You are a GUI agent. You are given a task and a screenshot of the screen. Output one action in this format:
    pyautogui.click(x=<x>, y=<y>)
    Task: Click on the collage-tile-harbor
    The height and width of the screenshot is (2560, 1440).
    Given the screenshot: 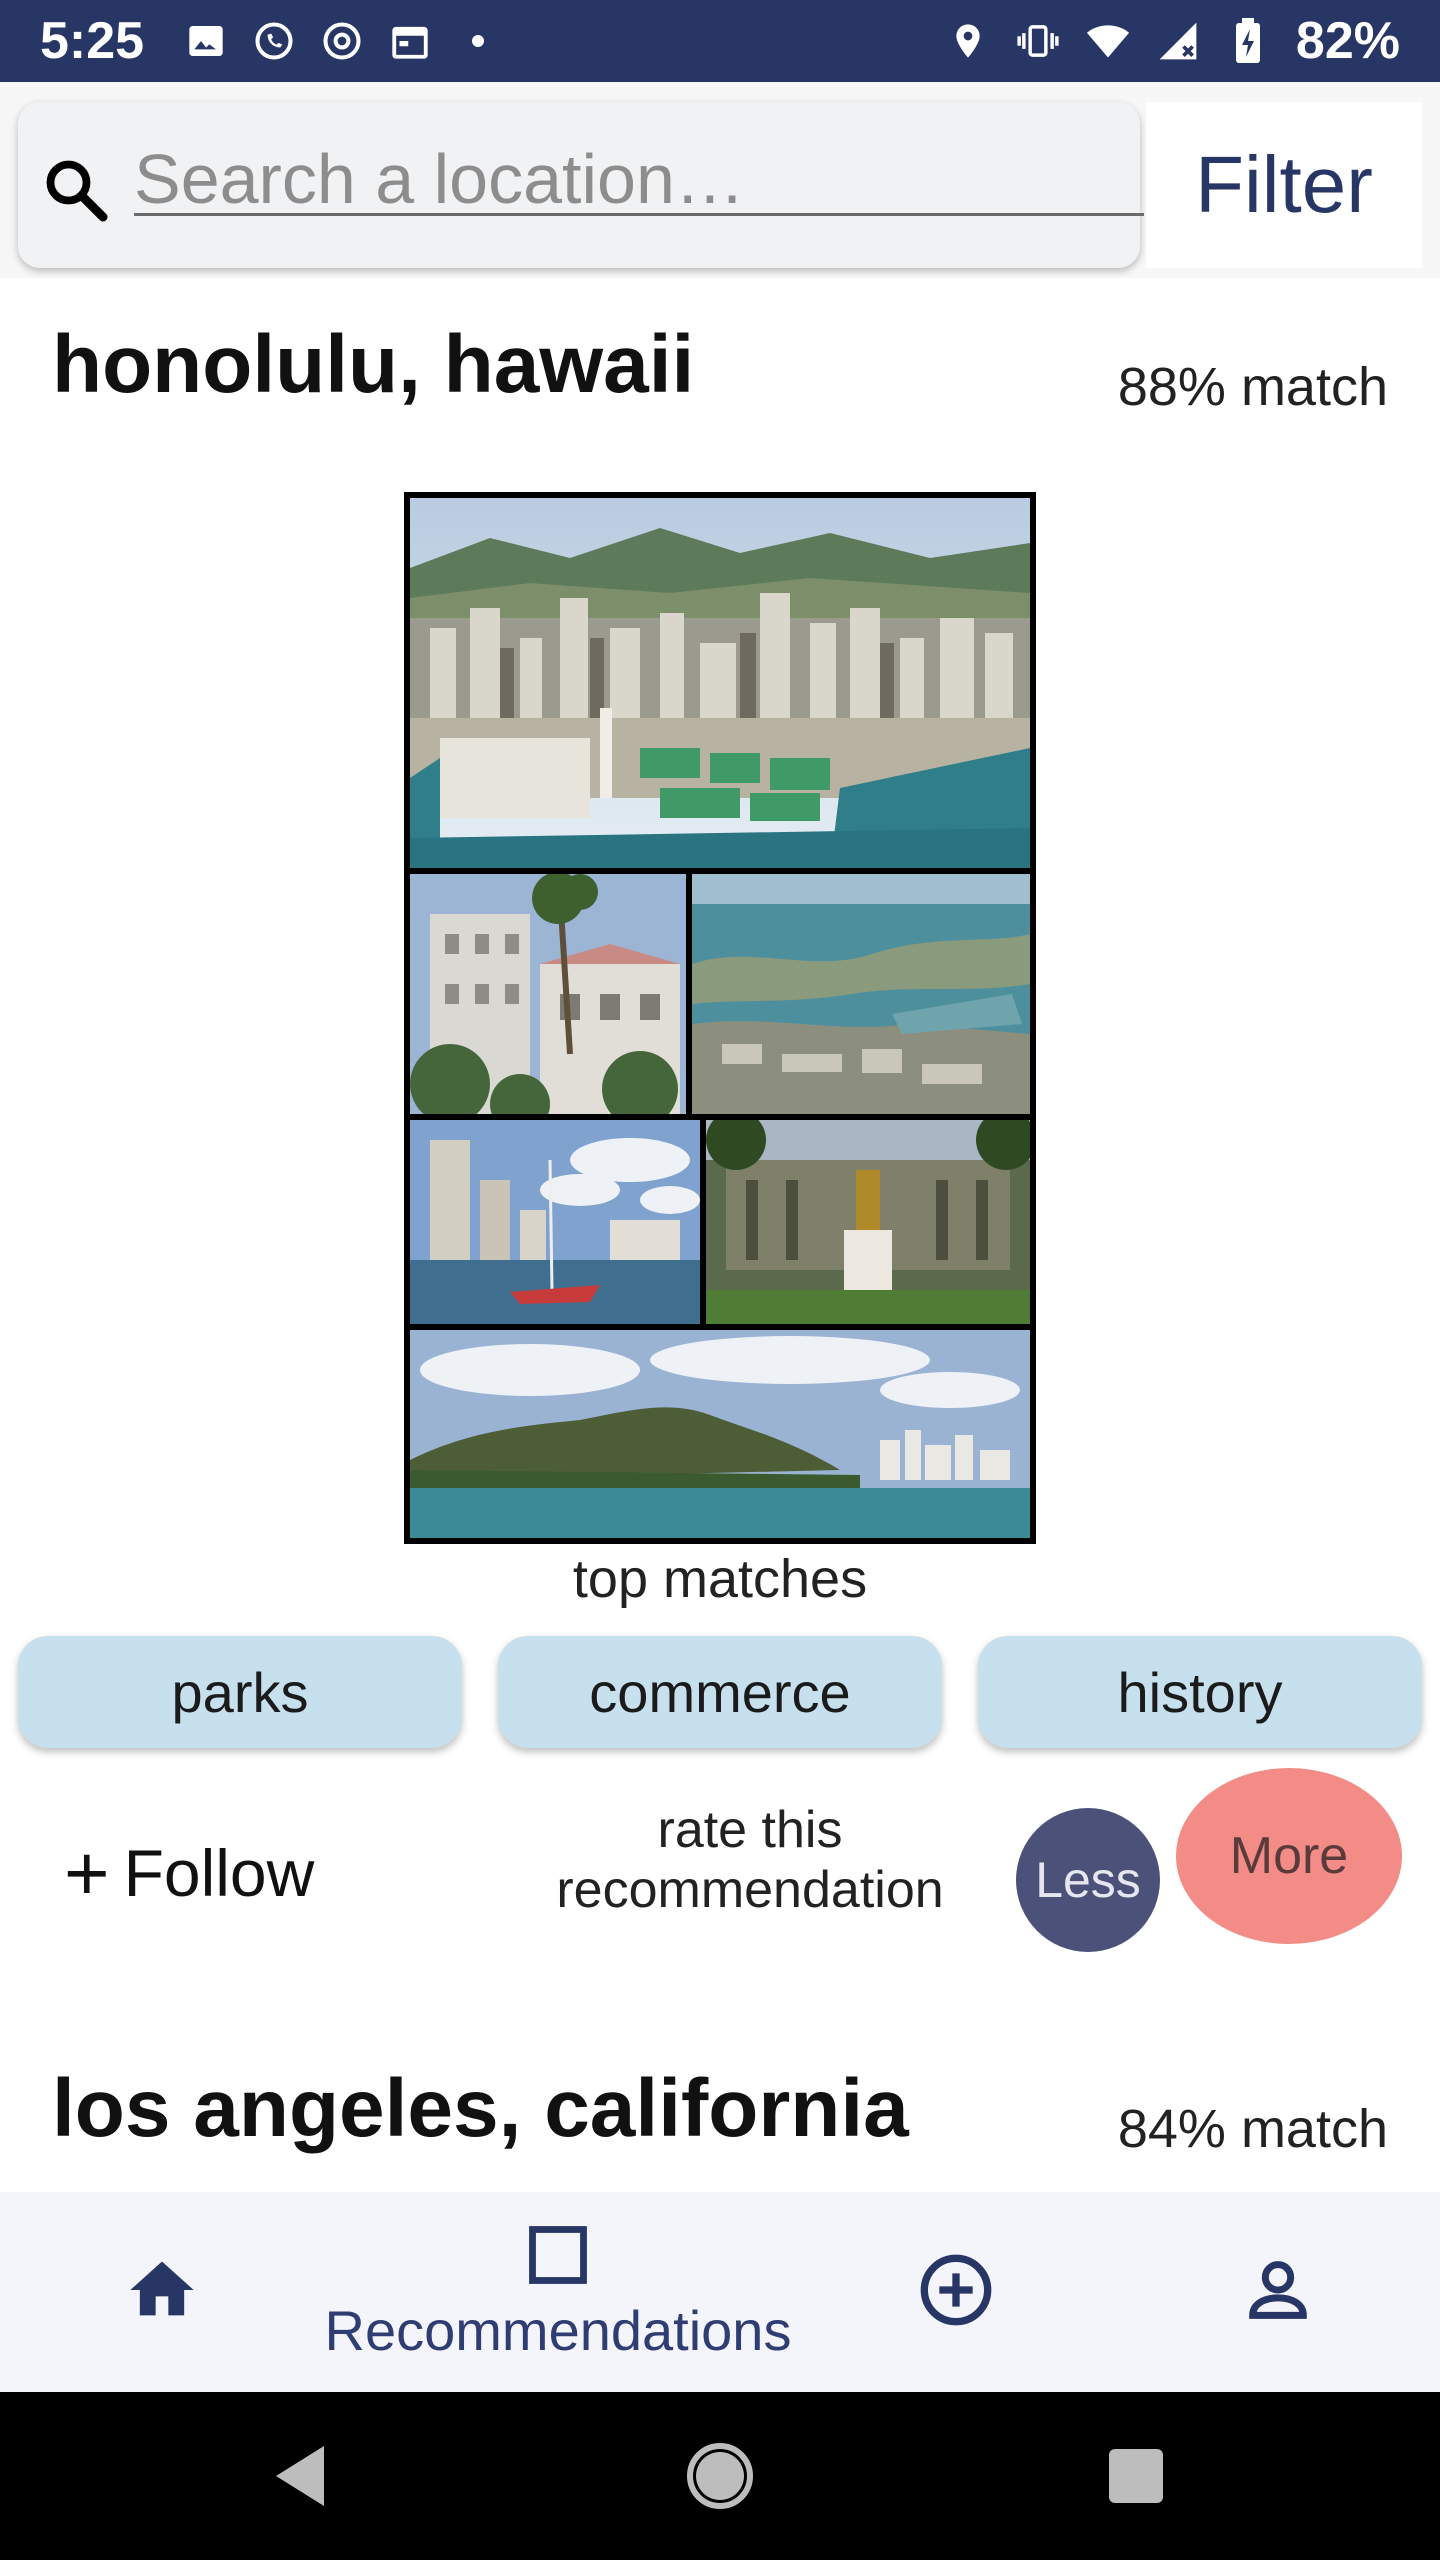 What is the action you would take?
    pyautogui.click(x=861, y=994)
    